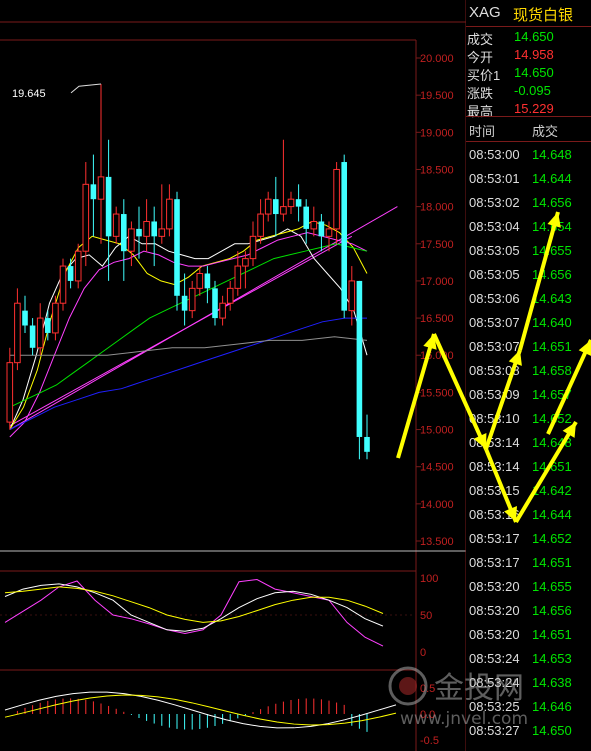 The height and width of the screenshot is (751, 591). What do you see at coordinates (29, 94) in the screenshot?
I see `high-annotation-label: 19.645` at bounding box center [29, 94].